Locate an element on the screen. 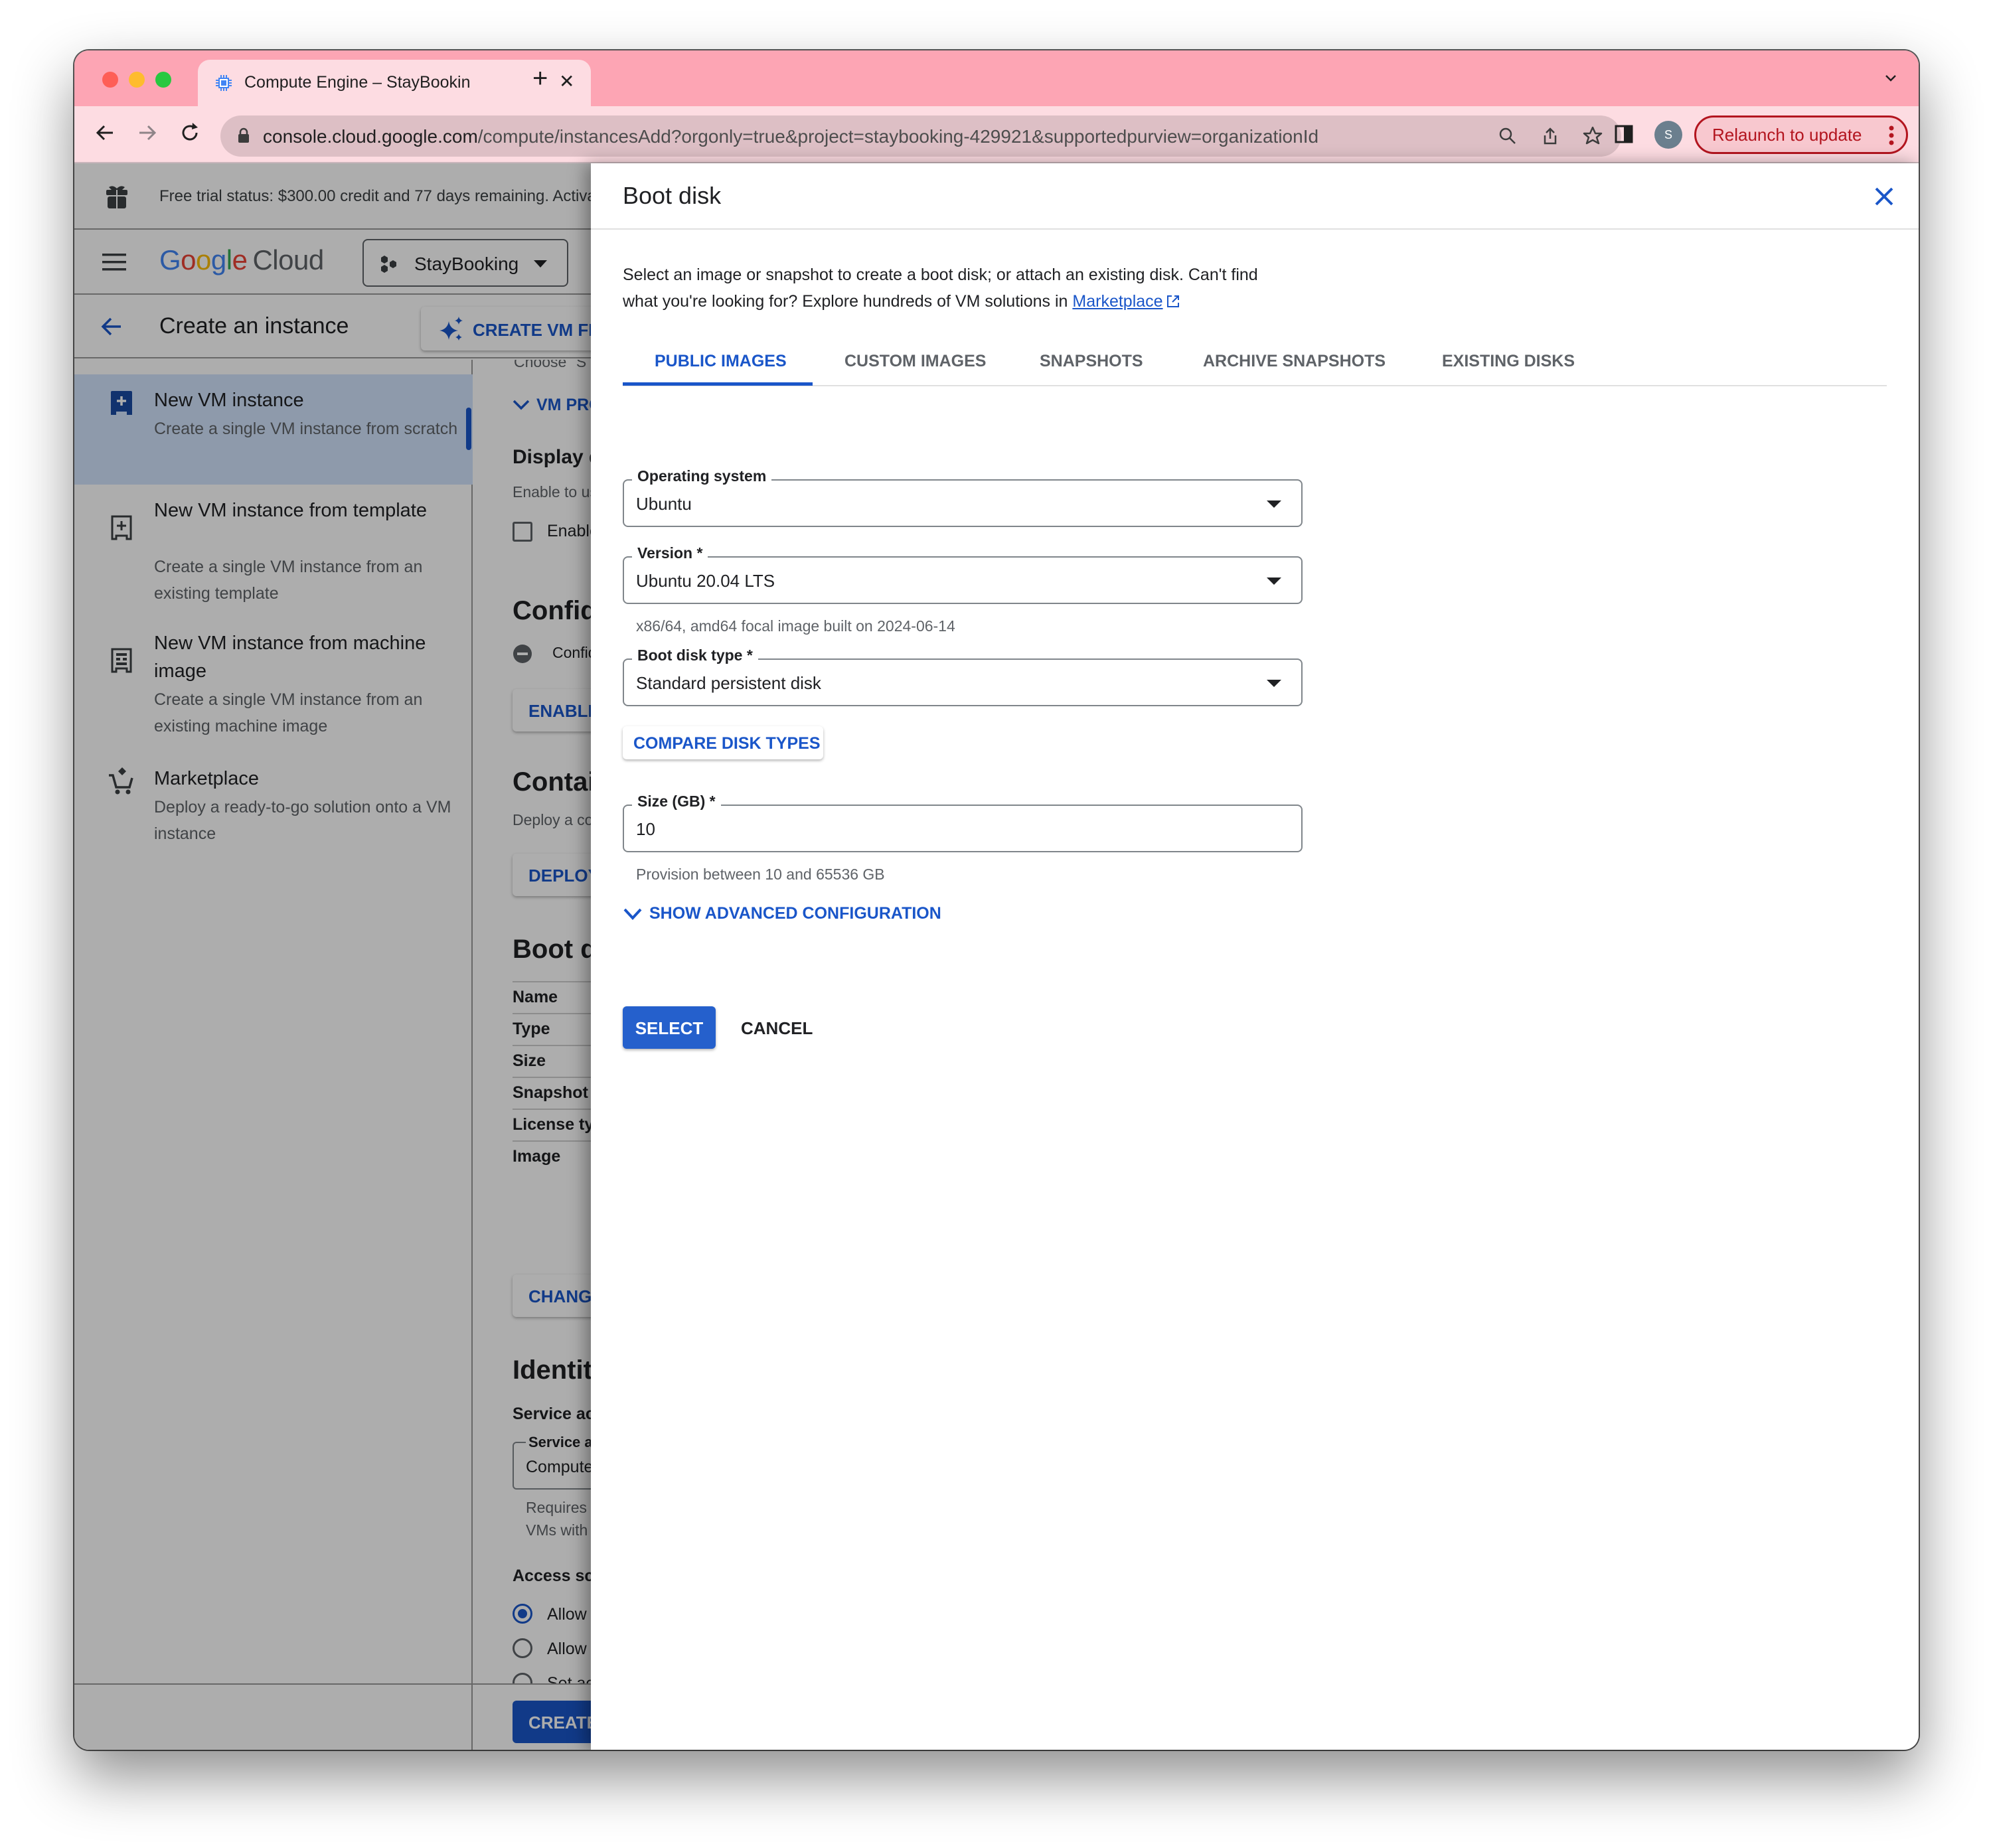 The width and height of the screenshot is (1993, 1848). cancel-button: CANCEL is located at coordinates (775, 1027).